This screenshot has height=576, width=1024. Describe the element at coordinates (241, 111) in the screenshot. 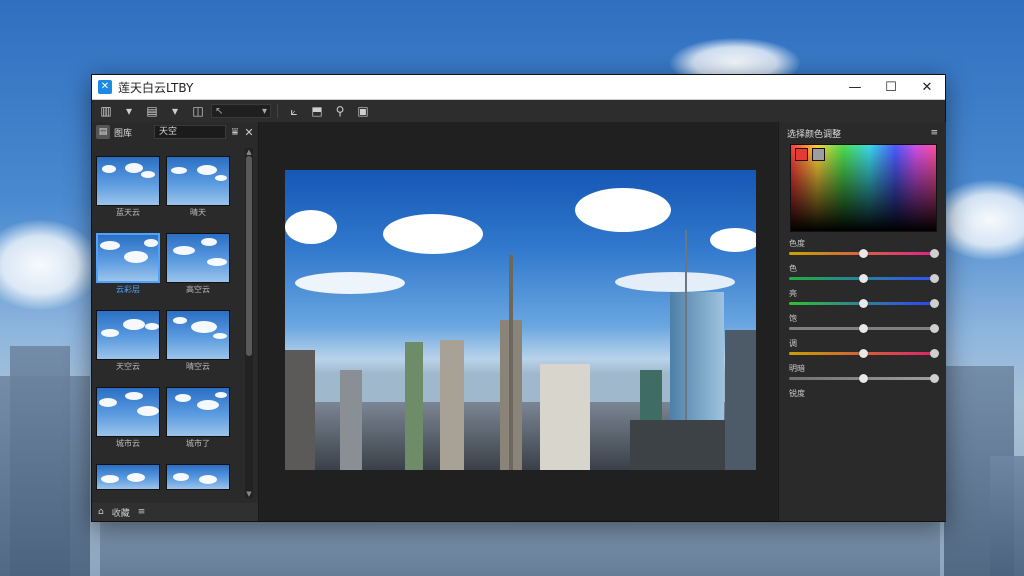

I see `tool-select: ↖ ▾` at that location.